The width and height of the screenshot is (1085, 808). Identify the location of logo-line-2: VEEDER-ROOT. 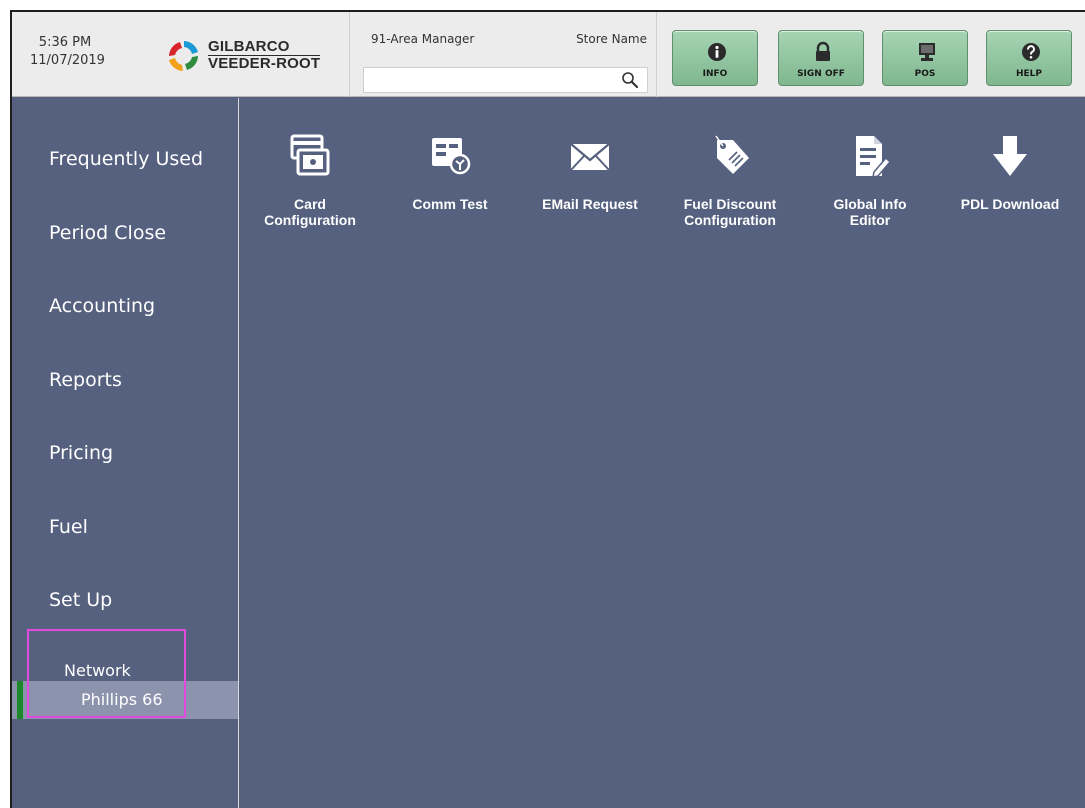
(264, 63).